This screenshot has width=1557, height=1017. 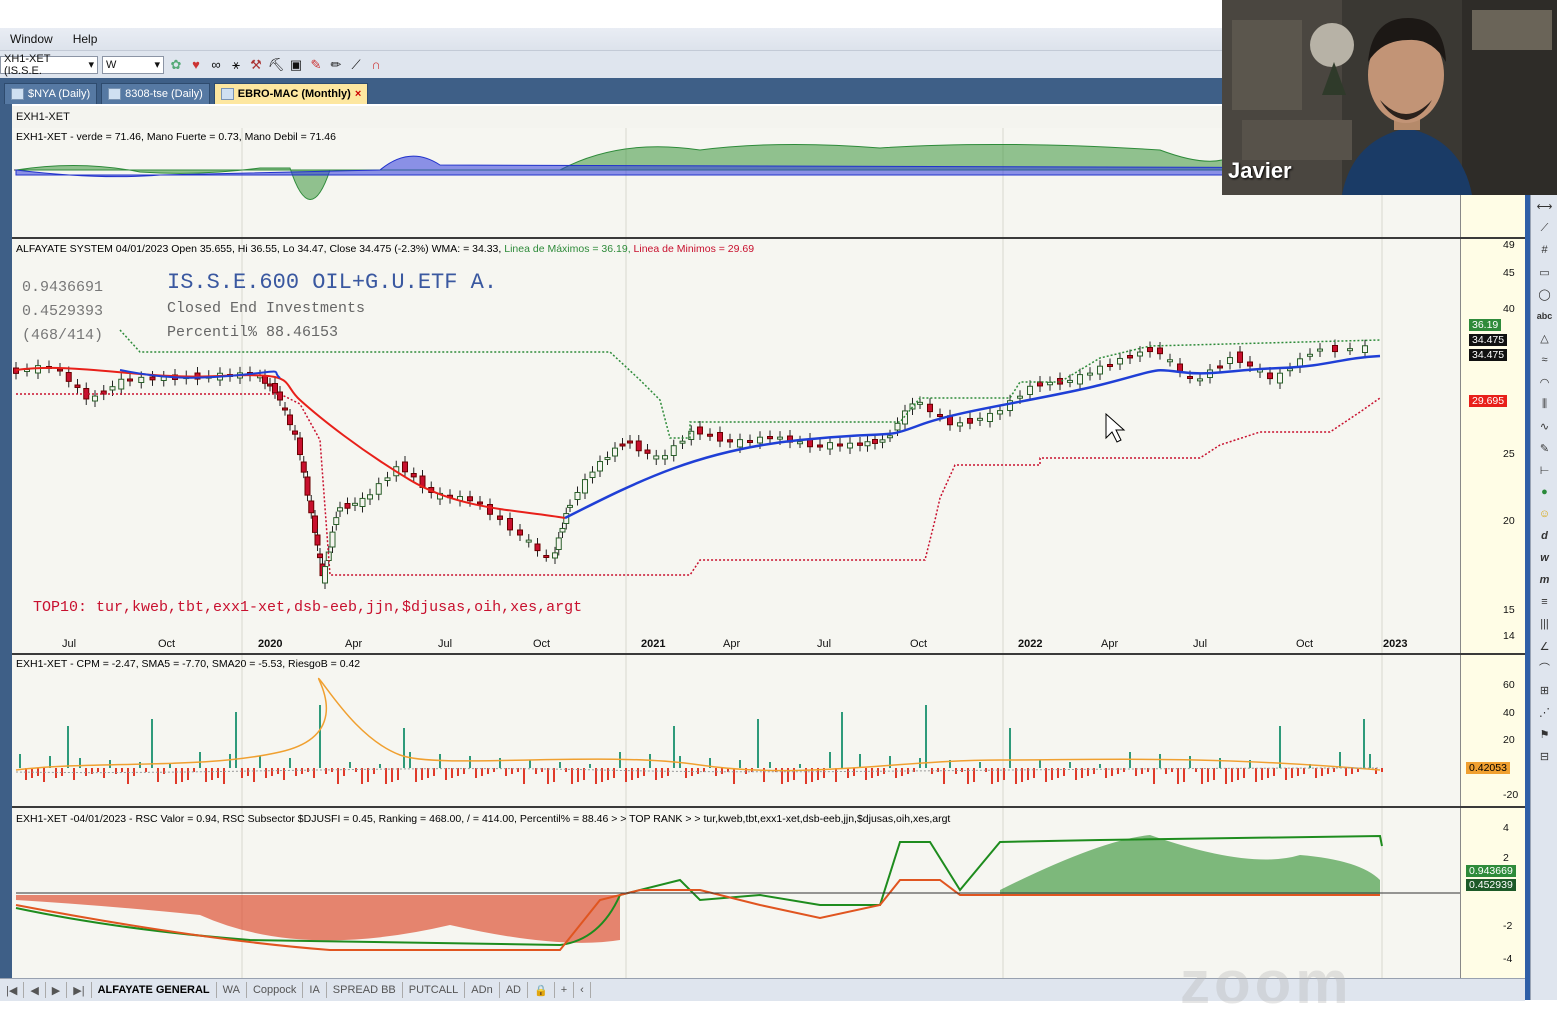 What do you see at coordinates (1544, 668) in the screenshot?
I see `gann-icon: ⌒` at bounding box center [1544, 668].